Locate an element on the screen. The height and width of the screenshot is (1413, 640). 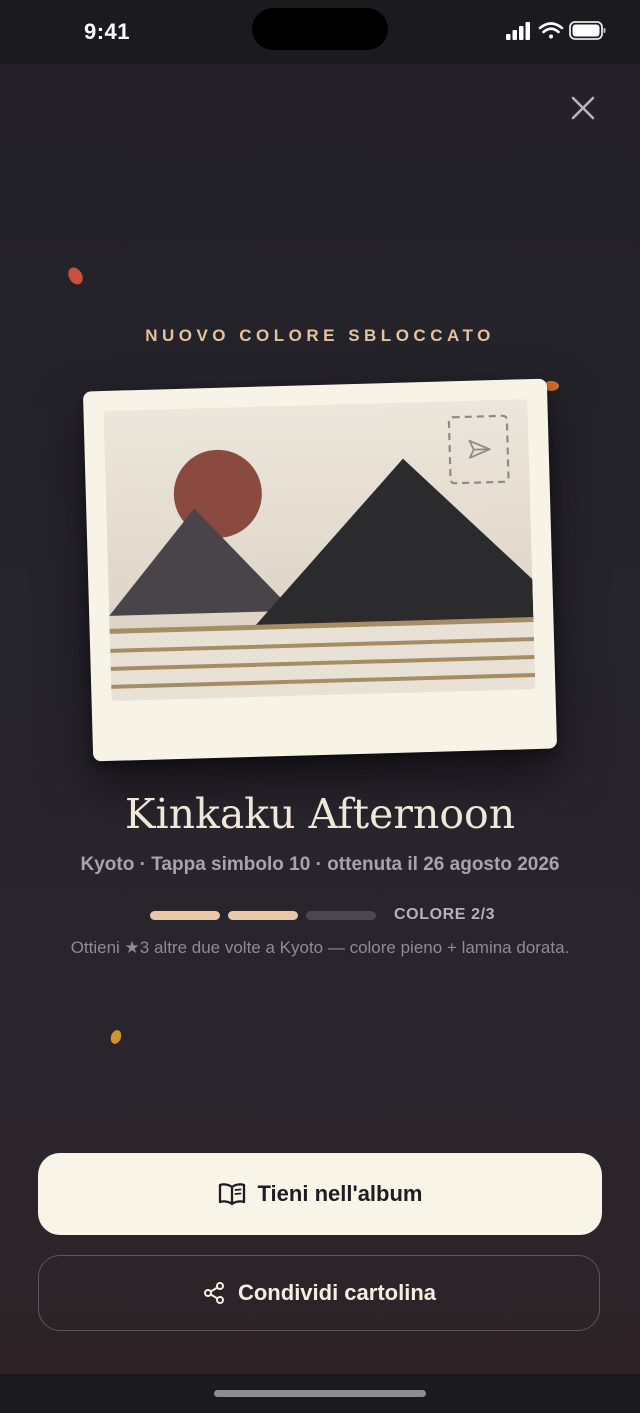
wifi-icon is located at coordinates (551, 30).